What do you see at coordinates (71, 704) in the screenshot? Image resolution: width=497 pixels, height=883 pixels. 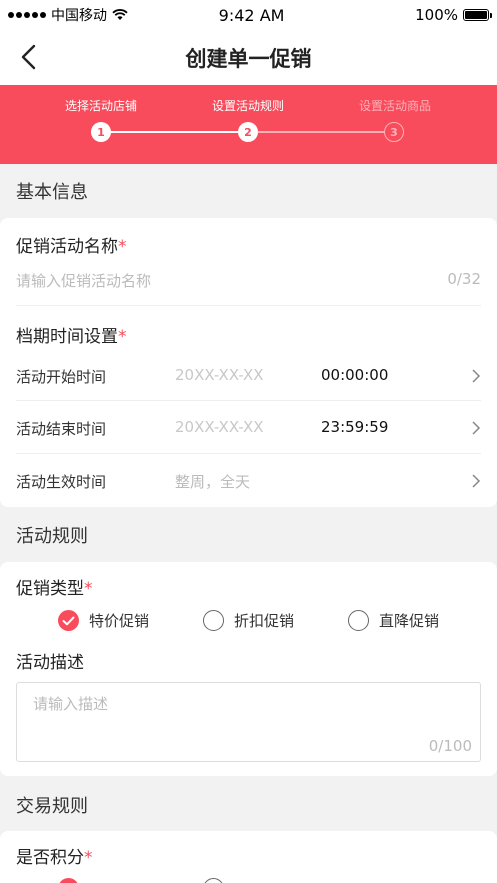 I see `description-placeholder: 请输入描述` at bounding box center [71, 704].